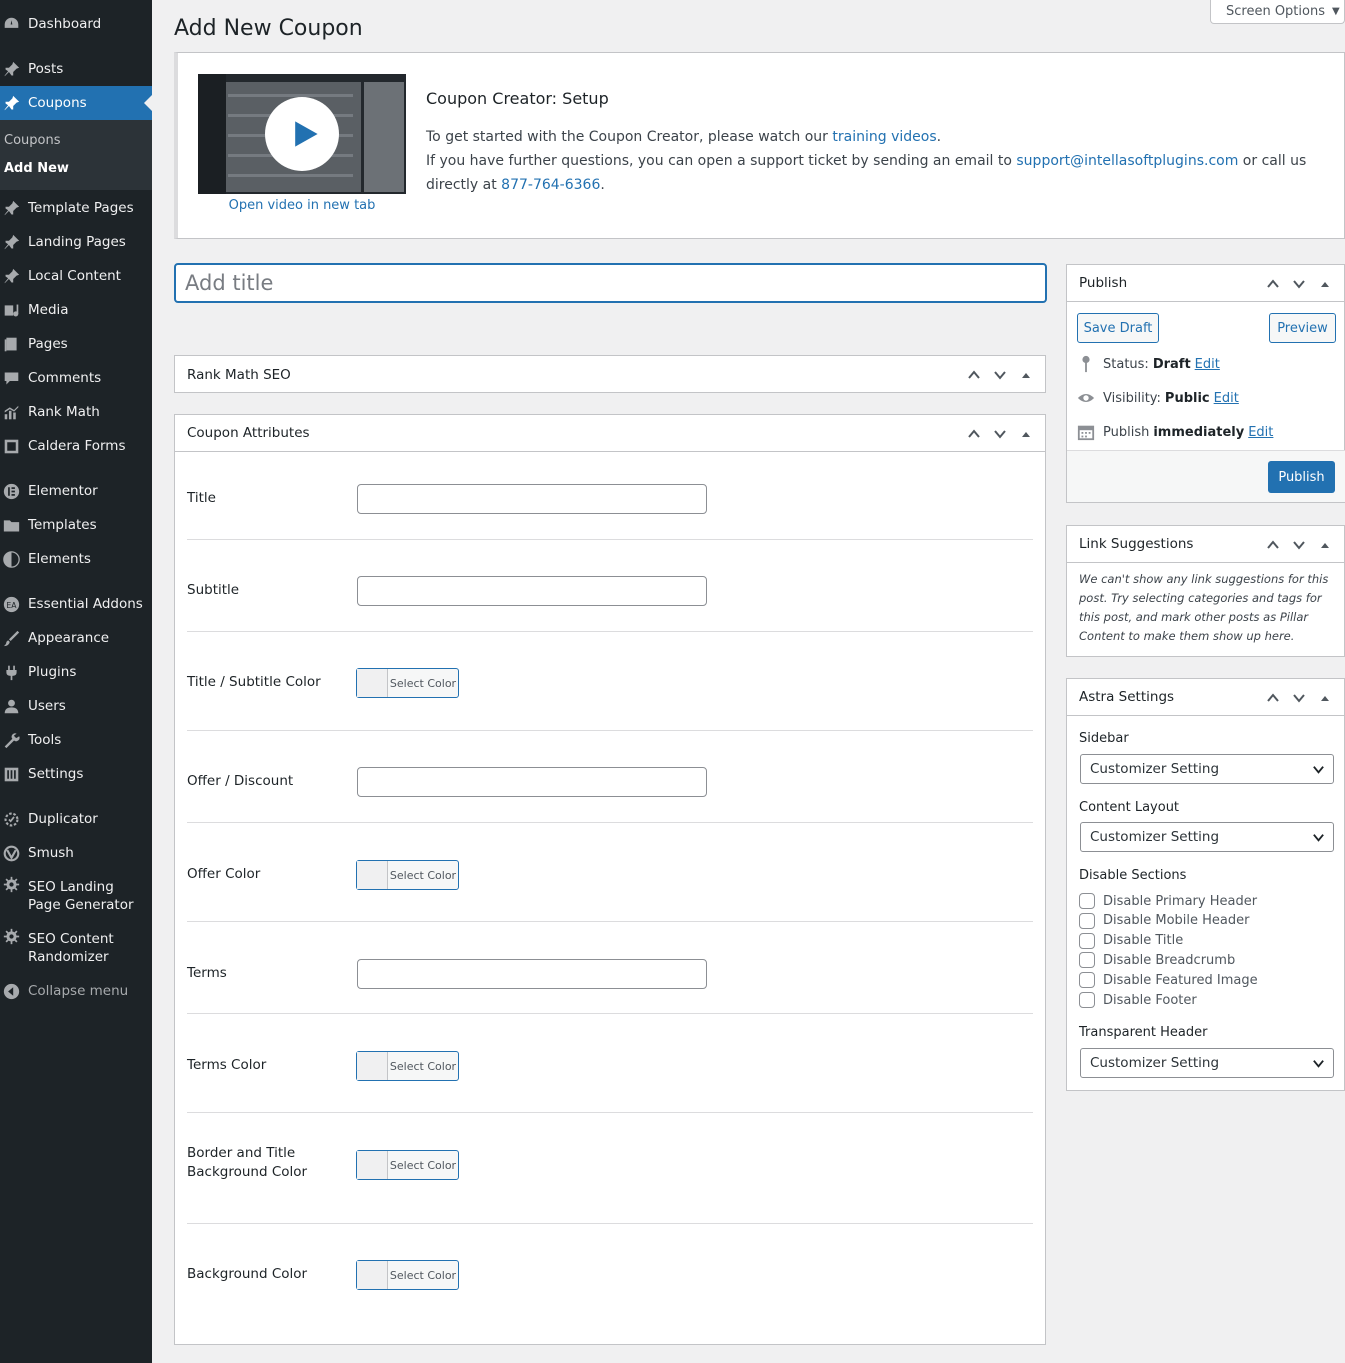 This screenshot has height=1363, width=1345. I want to click on sidebar-item-pages: Pages, so click(76, 344).